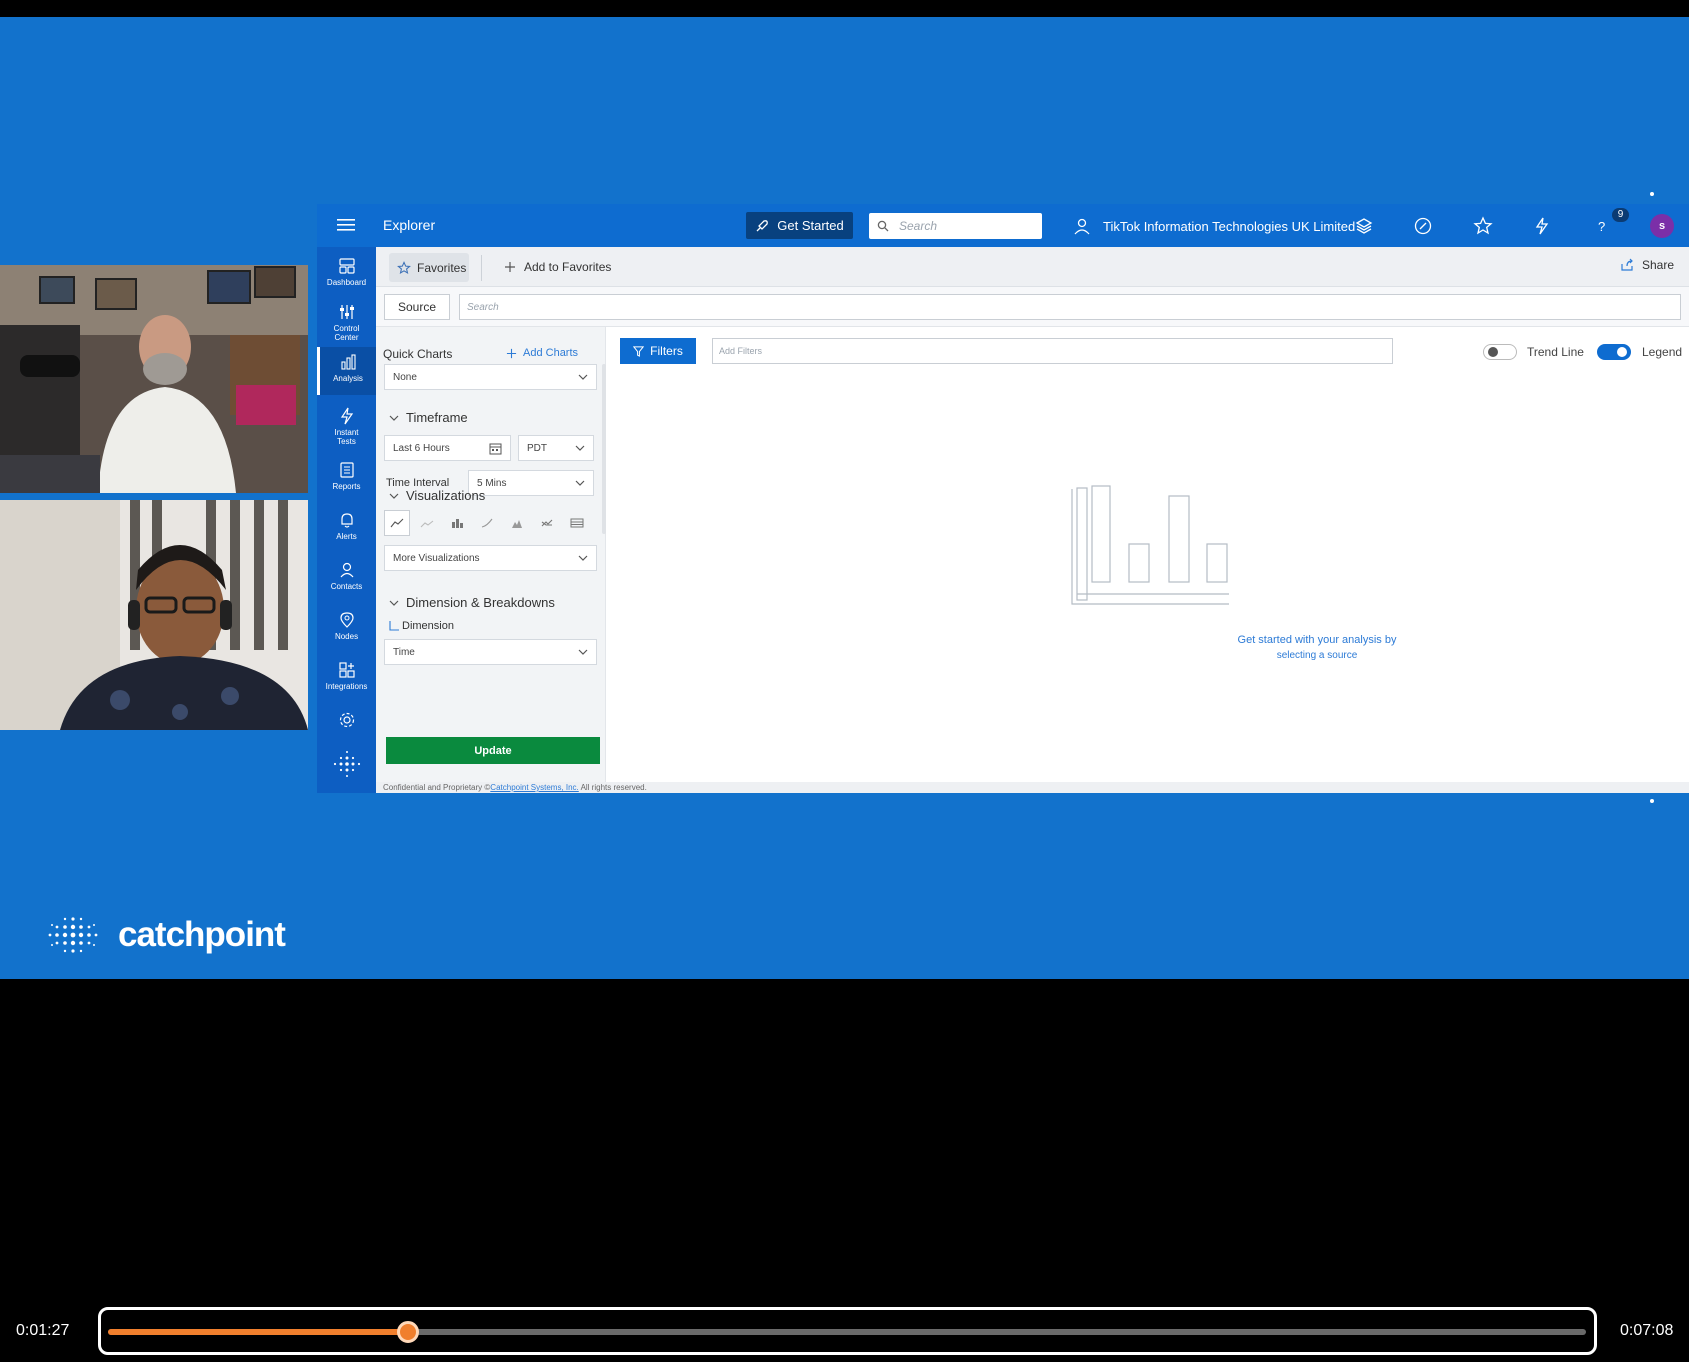  I want to click on catchpoint-logo: catchpoint, so click(164, 935).